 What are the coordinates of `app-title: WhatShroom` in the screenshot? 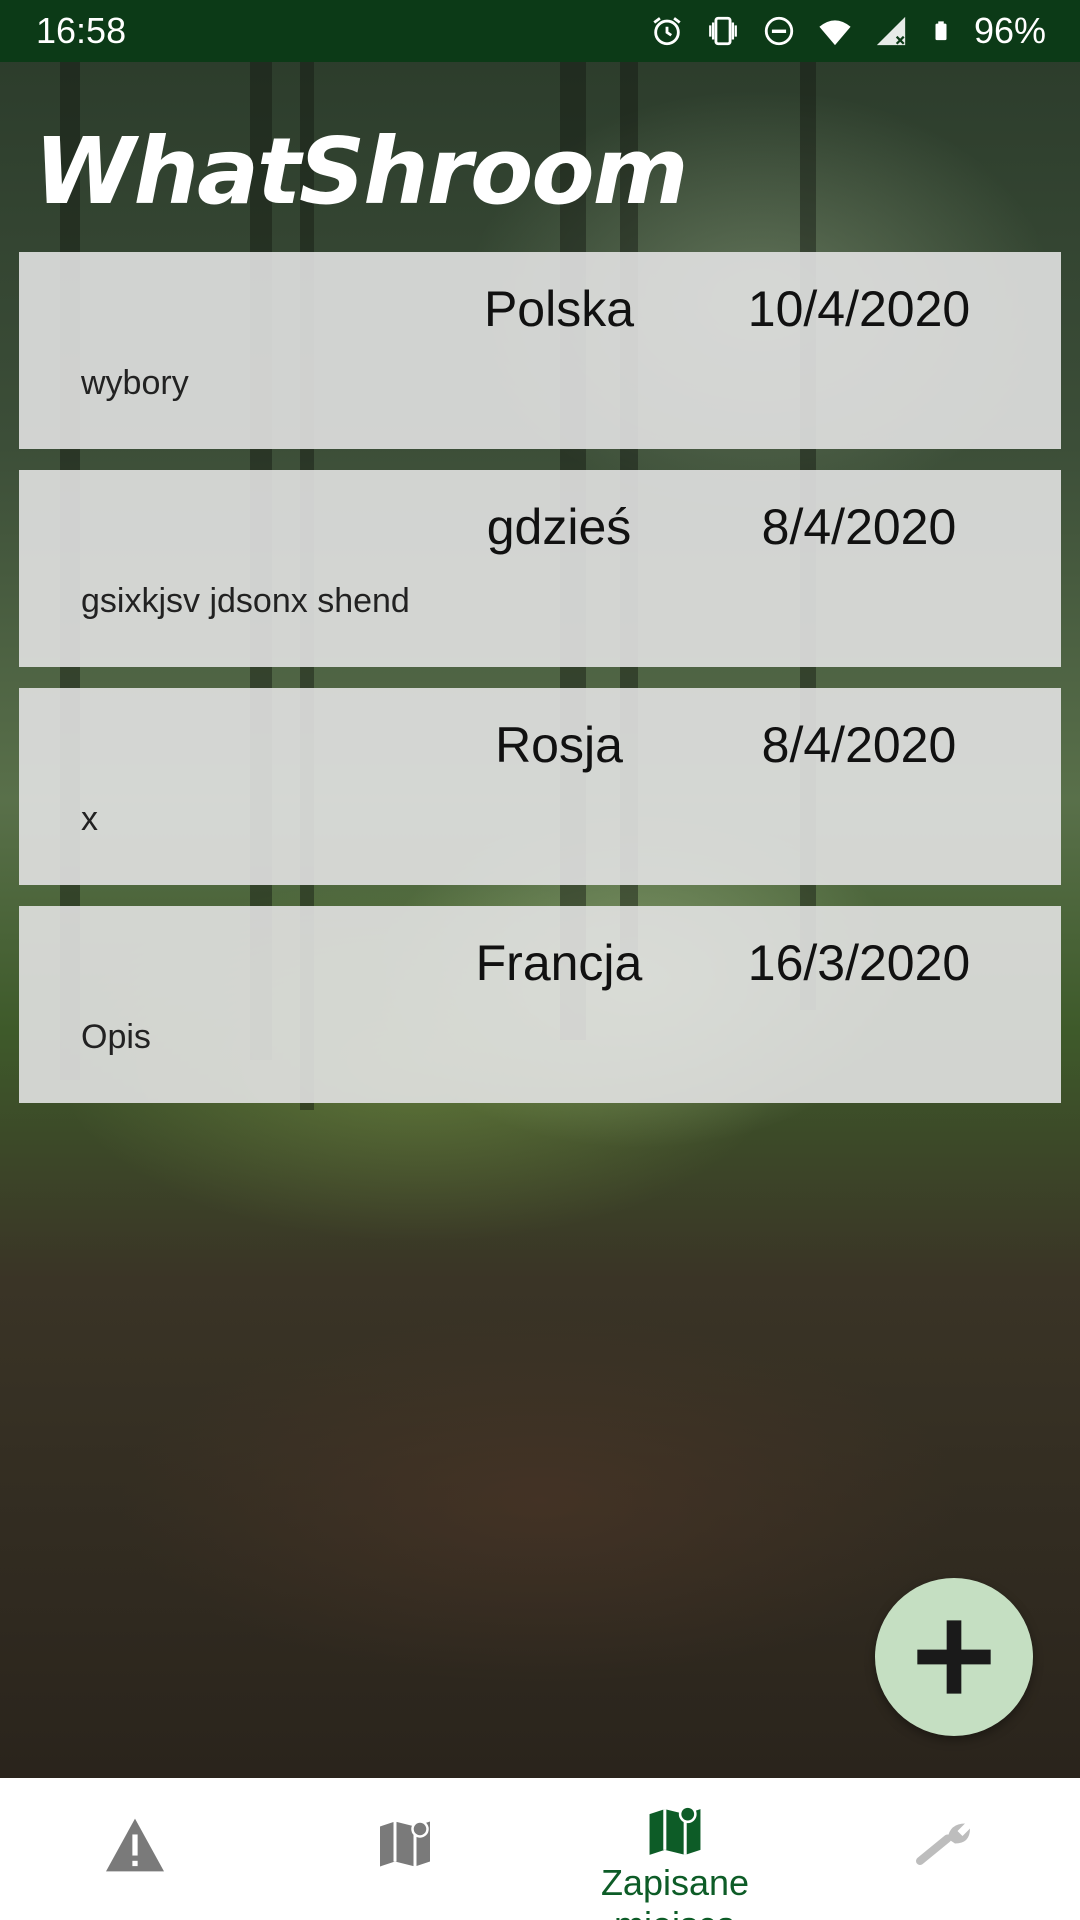 It's located at (361, 171).